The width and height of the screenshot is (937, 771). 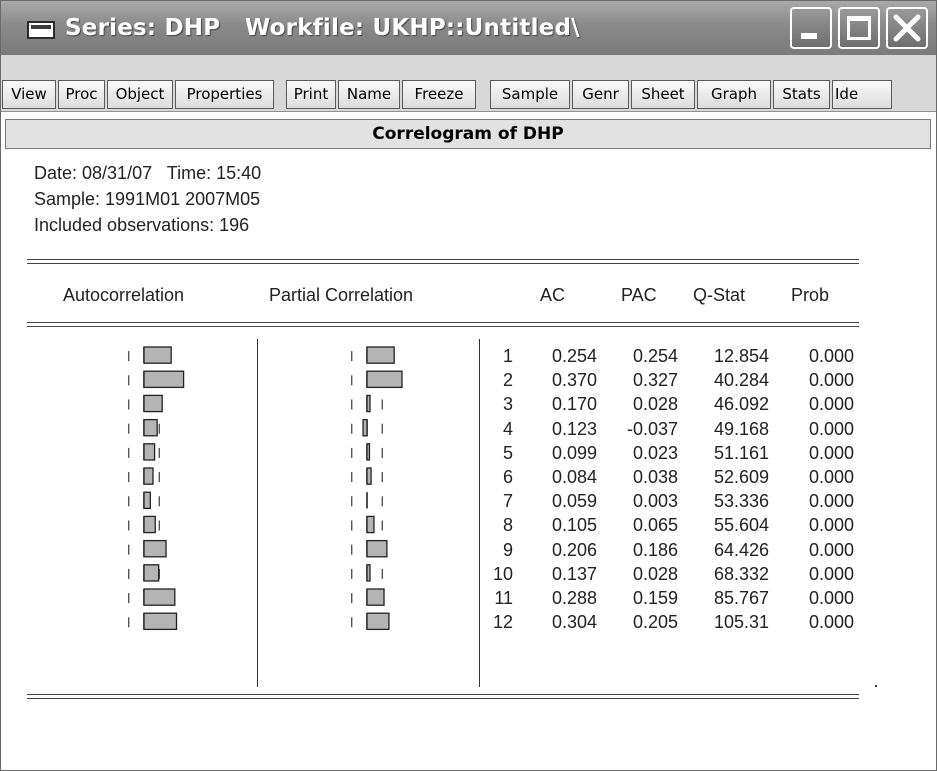 What do you see at coordinates (530, 94) in the screenshot?
I see `sample-button: Sample` at bounding box center [530, 94].